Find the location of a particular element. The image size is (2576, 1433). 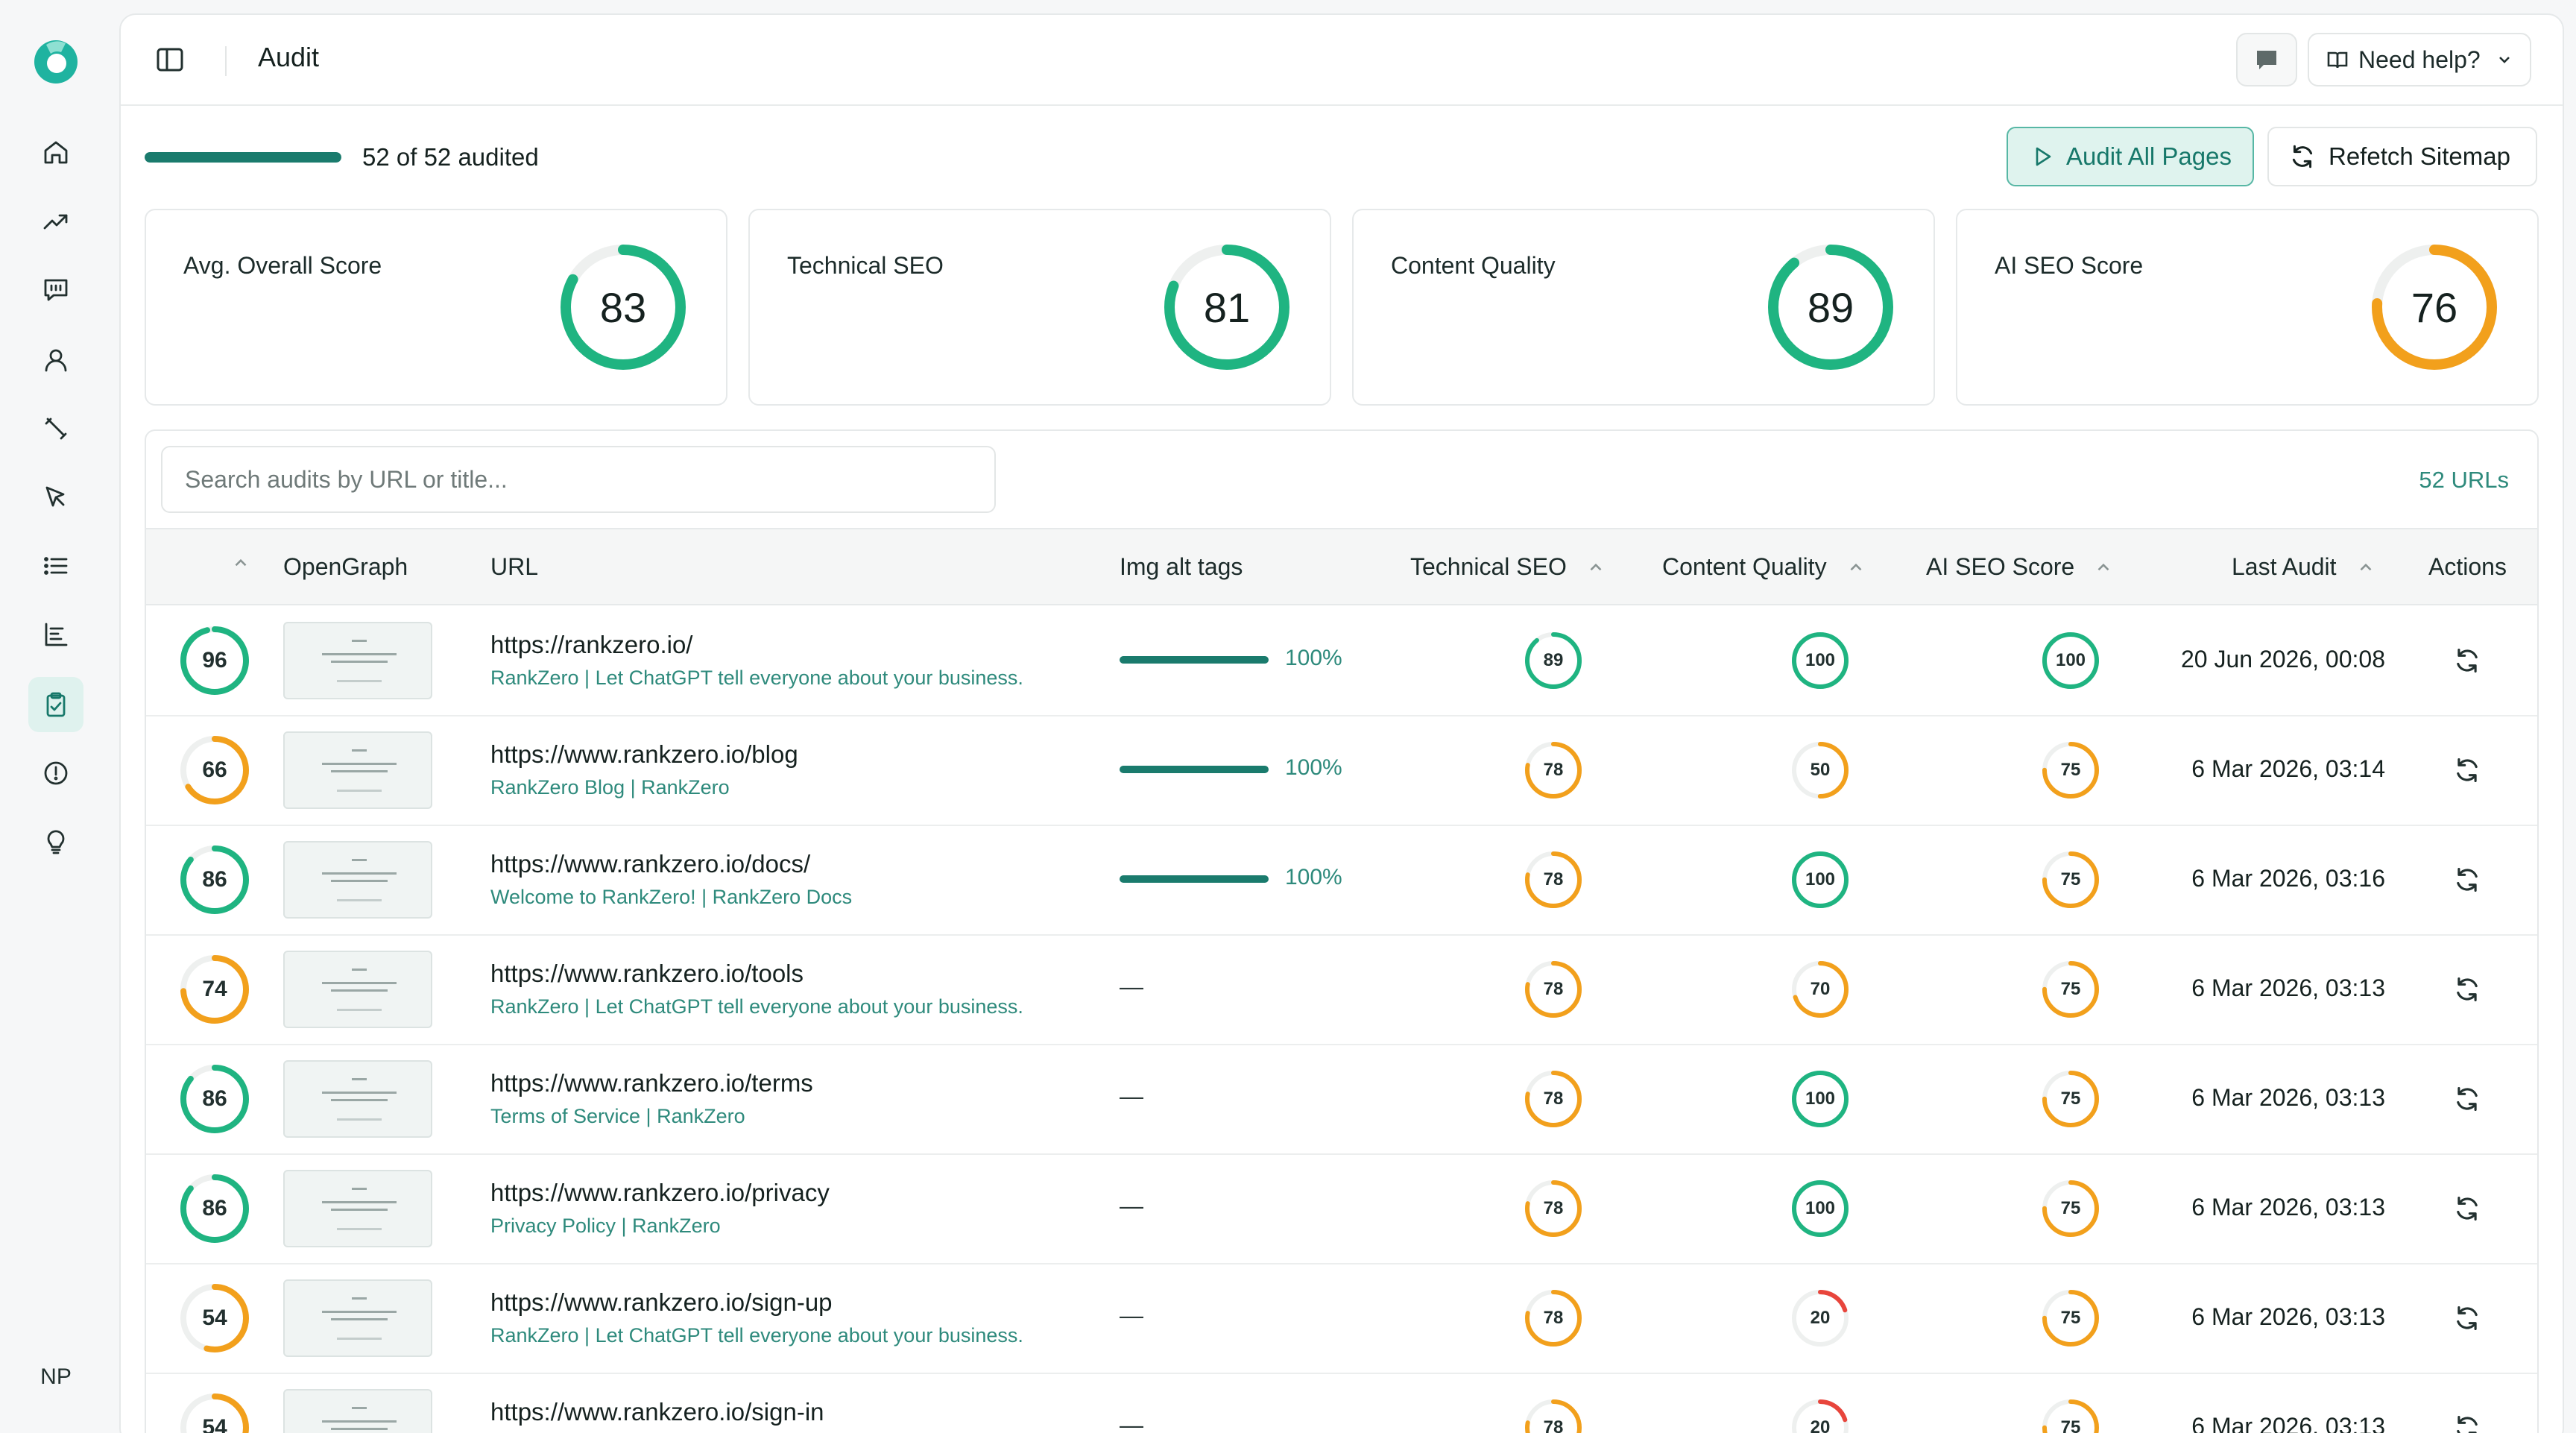

score-value: 89 is located at coordinates (1831, 307).